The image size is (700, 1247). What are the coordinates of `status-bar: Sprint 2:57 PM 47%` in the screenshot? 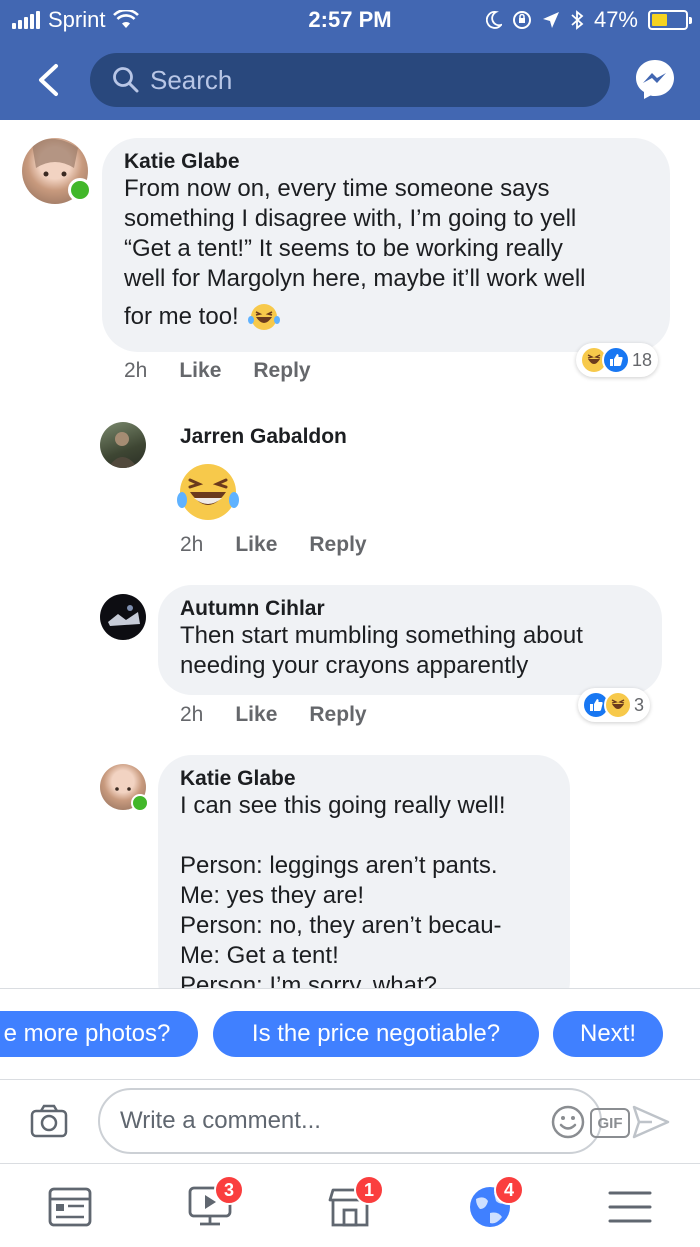 It's located at (350, 20).